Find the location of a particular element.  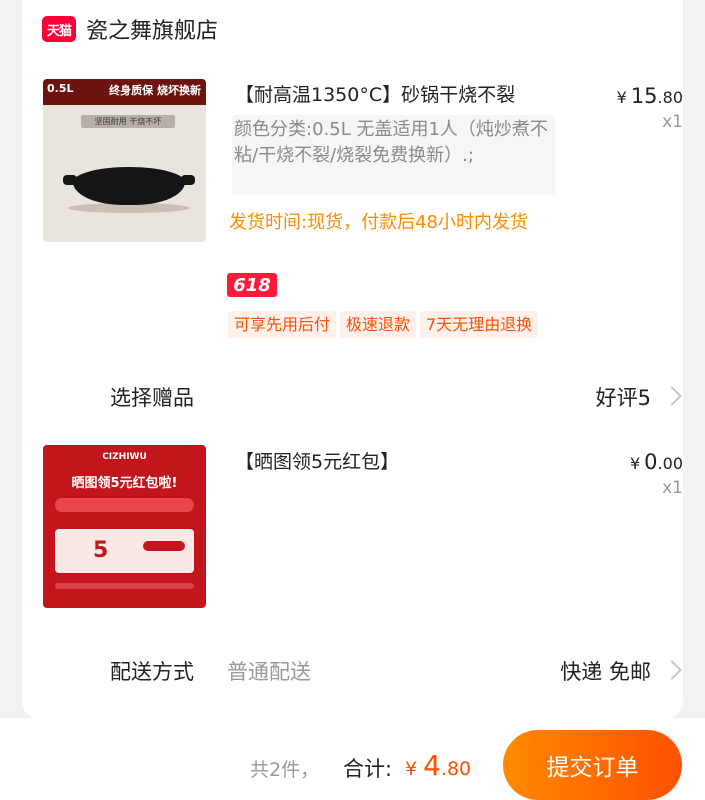

clay-pot-icon is located at coordinates (129, 186).